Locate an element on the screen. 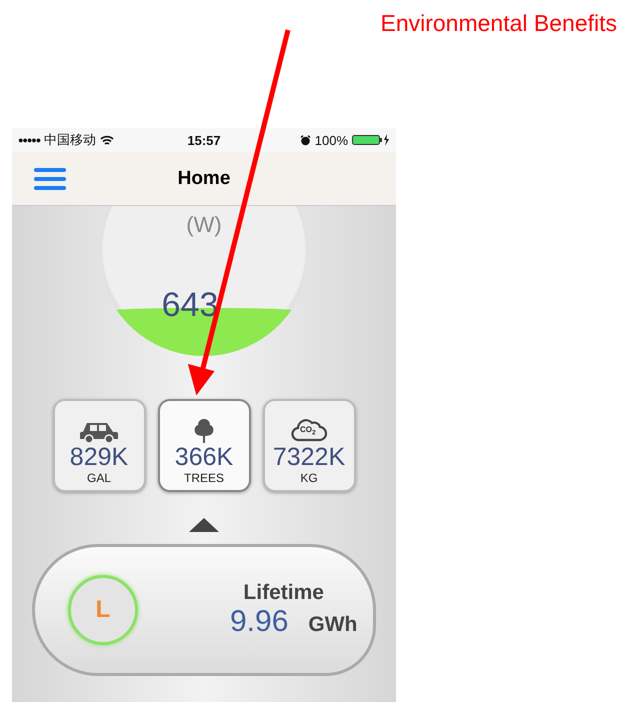 Image resolution: width=621 pixels, height=702 pixels. co2-label: CO$_{2}$ is located at coordinates (308, 431).